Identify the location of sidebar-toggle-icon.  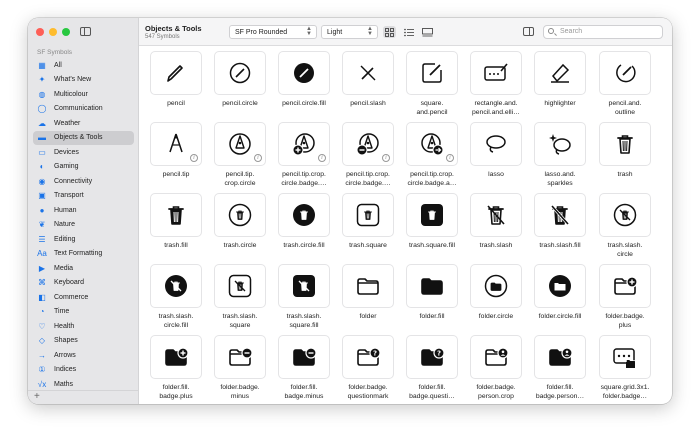
(85, 31).